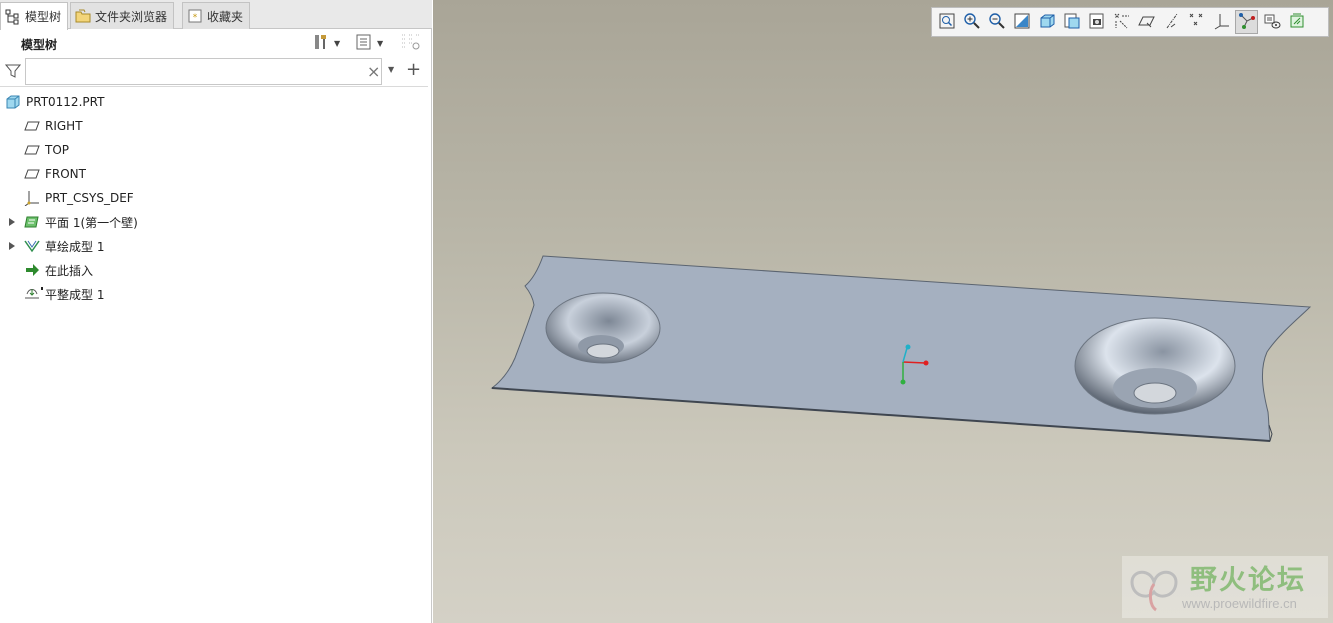  Describe the element at coordinates (225, 16) in the screenshot. I see `tab-label: 收藏夹` at that location.